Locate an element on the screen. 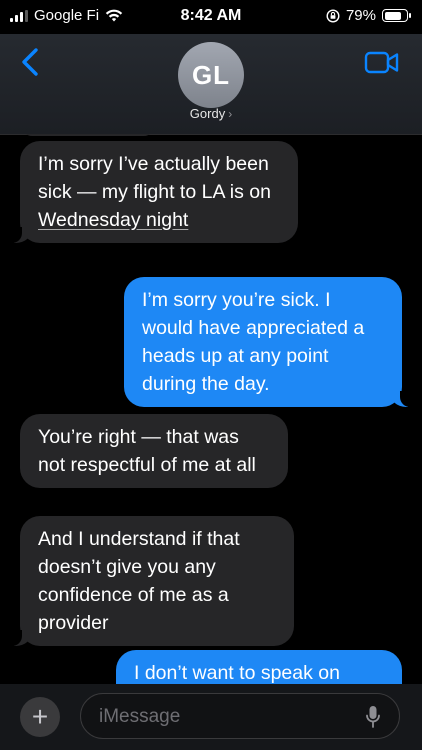 The width and height of the screenshot is (422, 750). battery-group: 79% is located at coordinates (368, 15).